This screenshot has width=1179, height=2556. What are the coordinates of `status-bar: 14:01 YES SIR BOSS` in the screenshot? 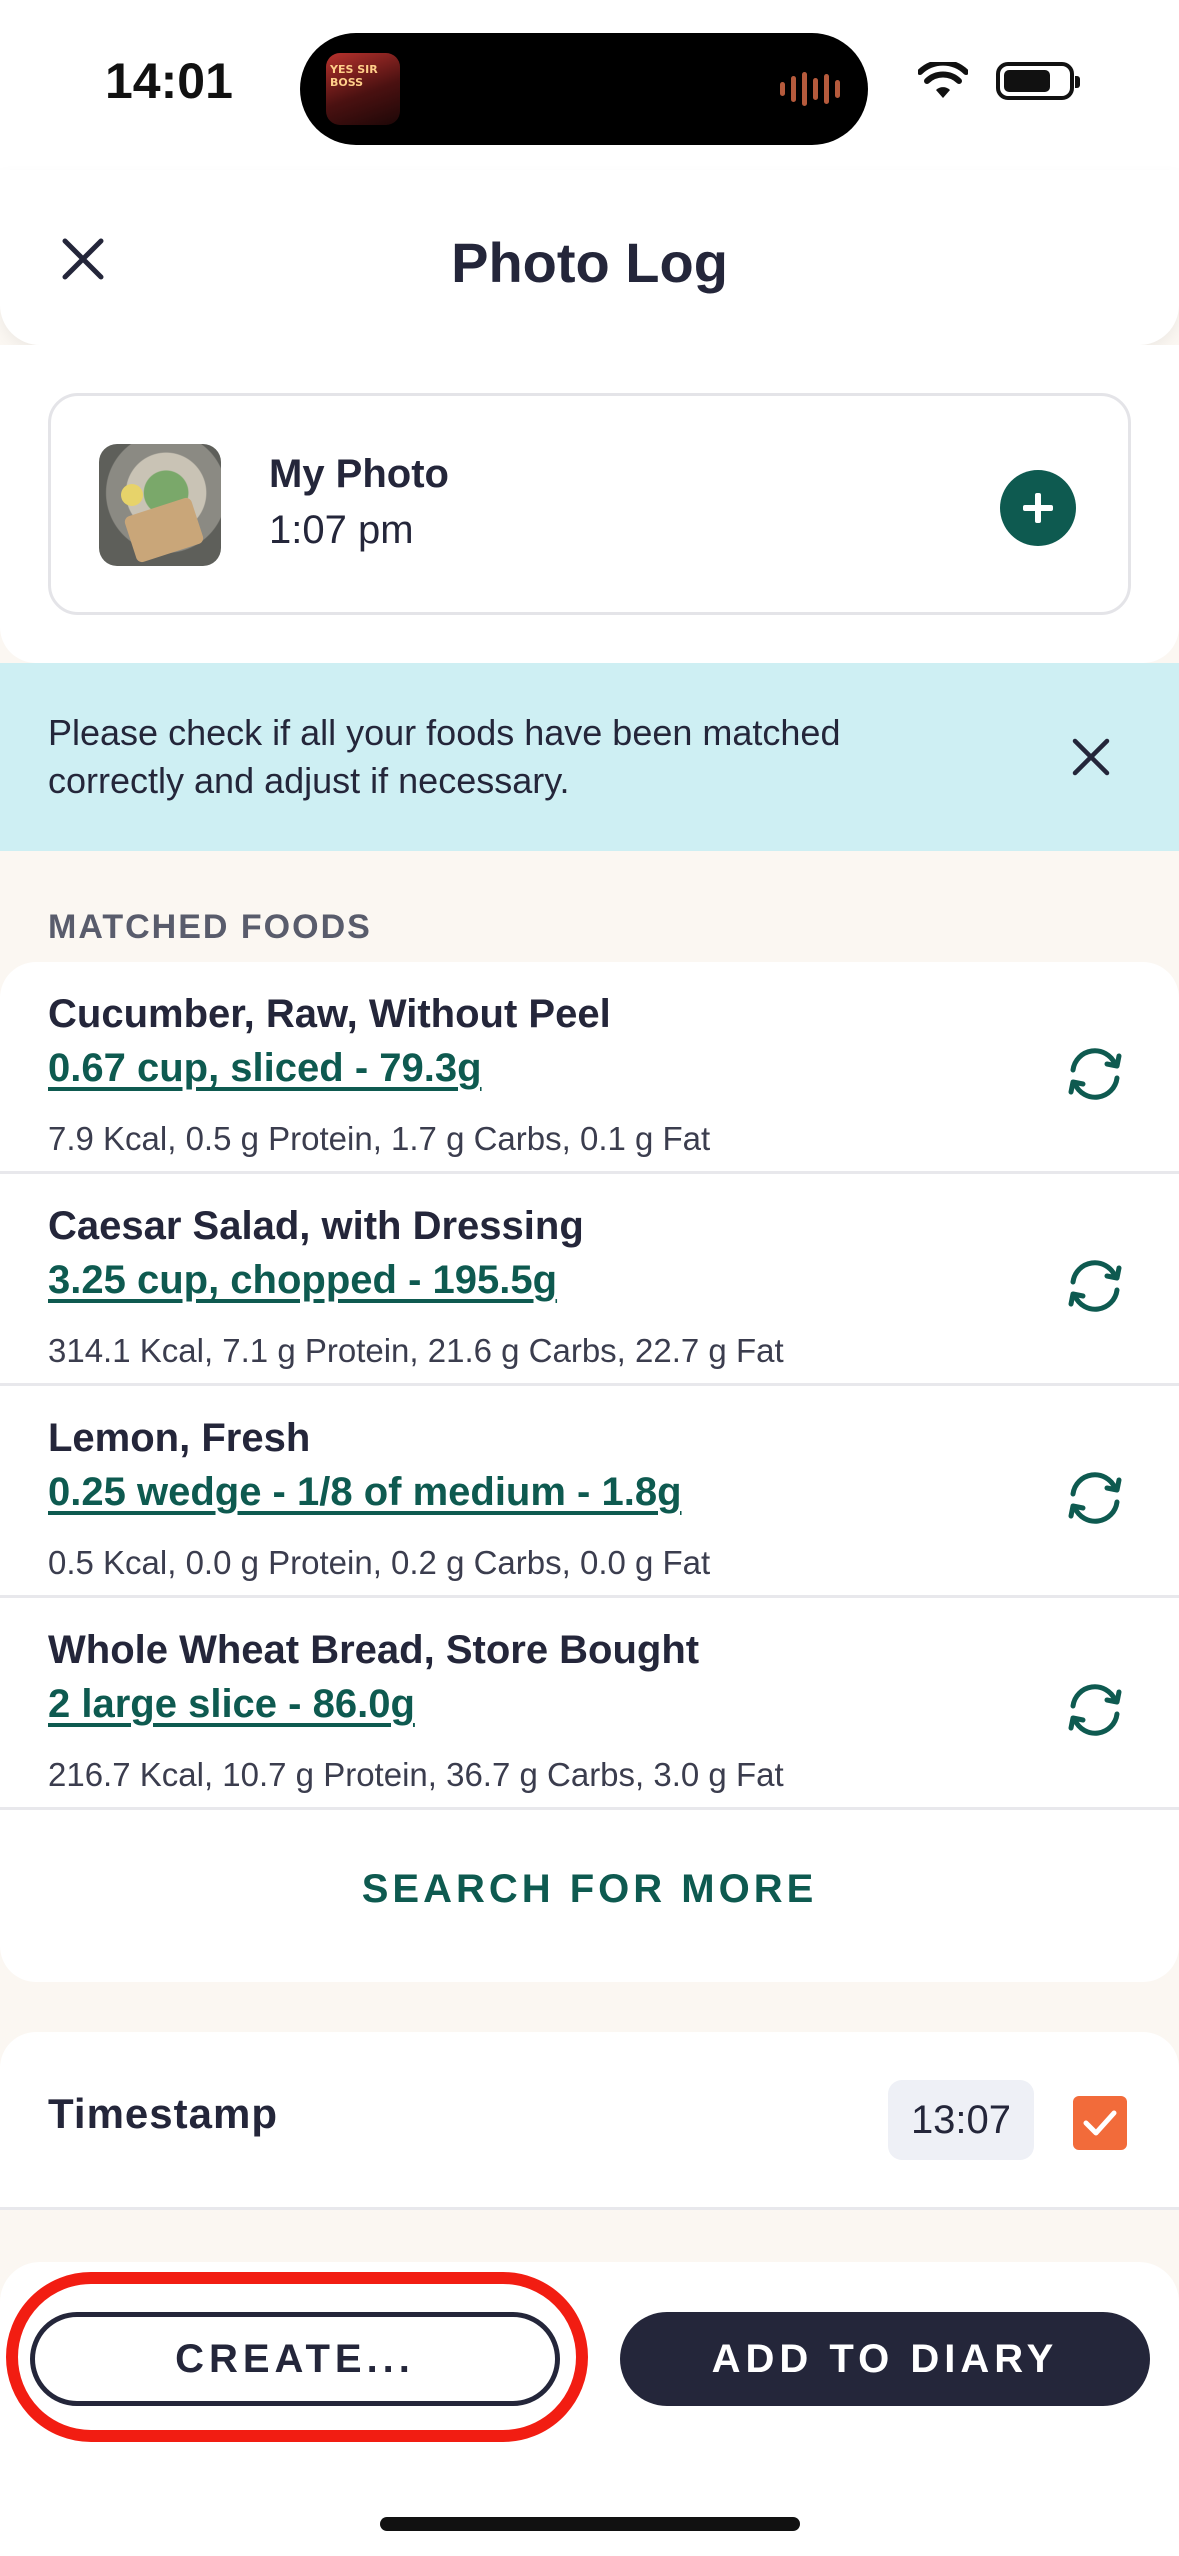 It's located at (589, 85).